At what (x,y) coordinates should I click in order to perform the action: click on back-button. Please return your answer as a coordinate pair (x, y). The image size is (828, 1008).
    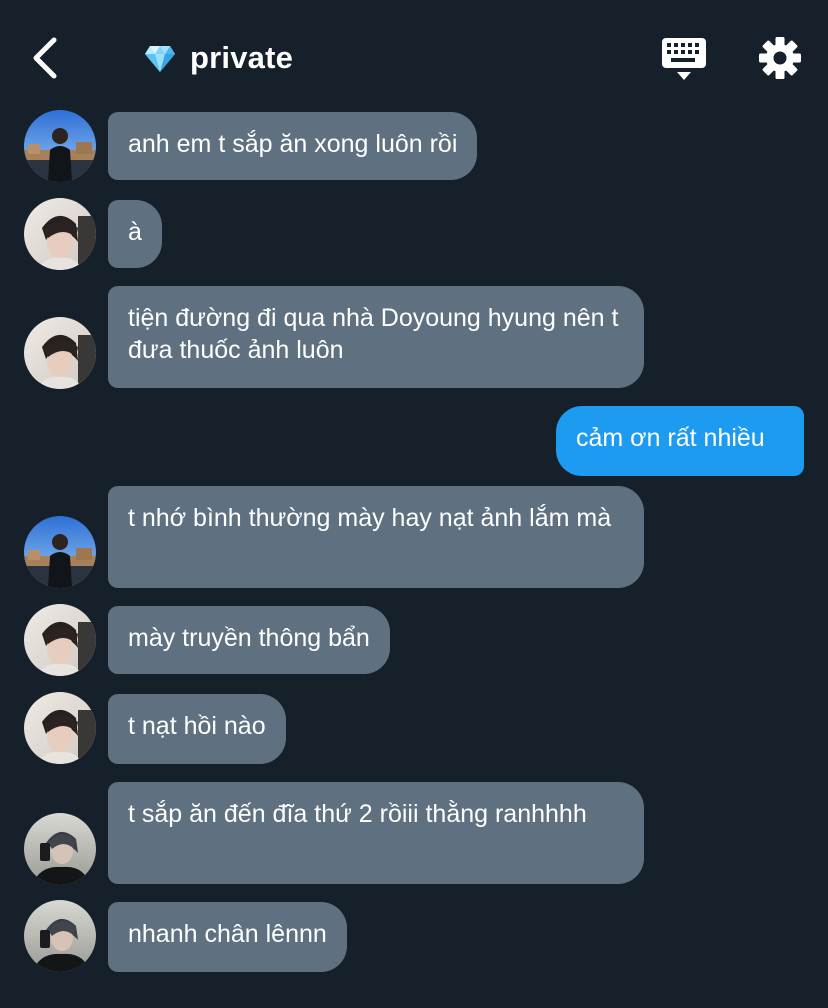
    Looking at the image, I should click on (46, 58).